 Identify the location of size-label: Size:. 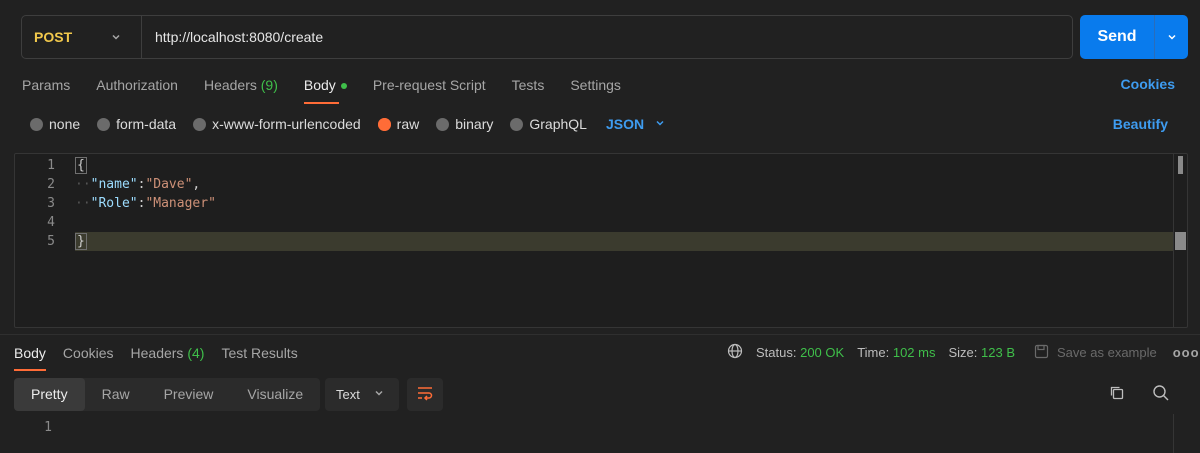
(963, 352).